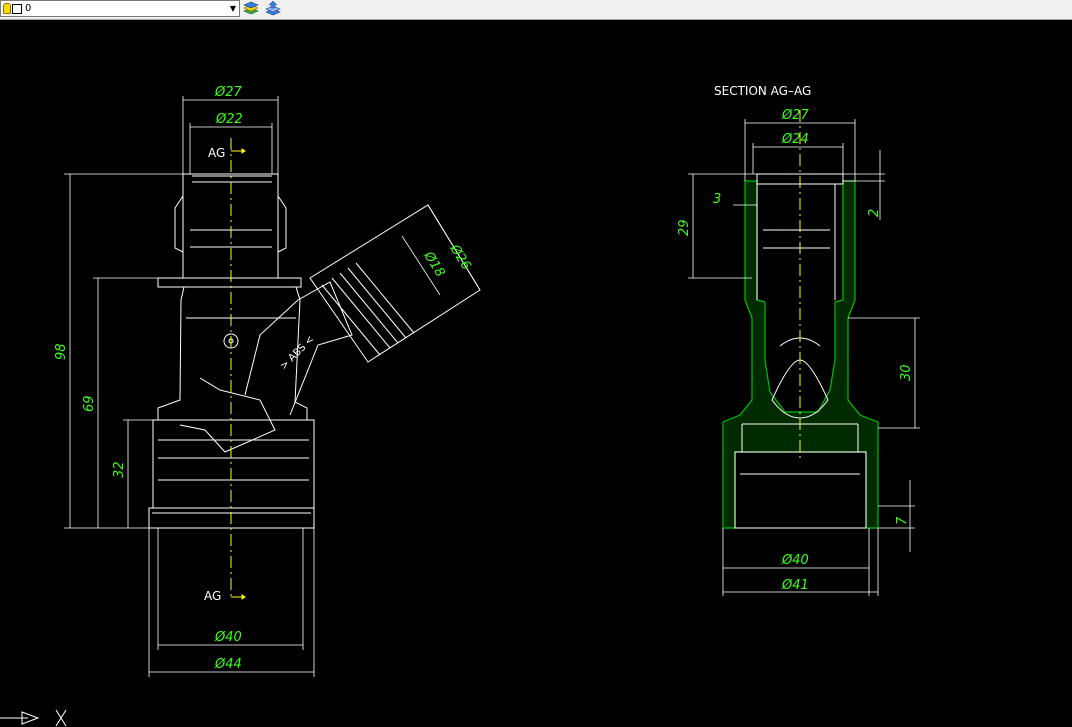 The width and height of the screenshot is (1072, 727). I want to click on dim-d40-section: Ø40, so click(795, 560).